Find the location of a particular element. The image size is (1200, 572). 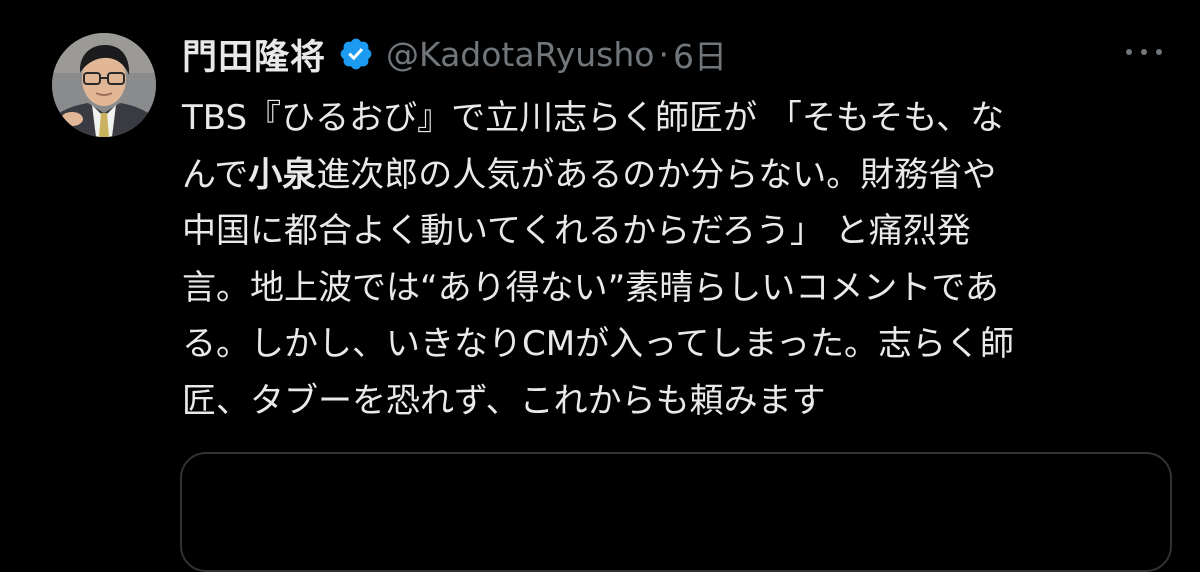

avatar is located at coordinates (104, 85).